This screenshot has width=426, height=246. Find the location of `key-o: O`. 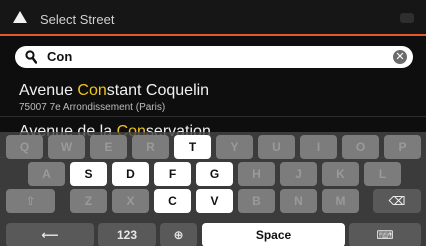

key-o: O is located at coordinates (360, 147).